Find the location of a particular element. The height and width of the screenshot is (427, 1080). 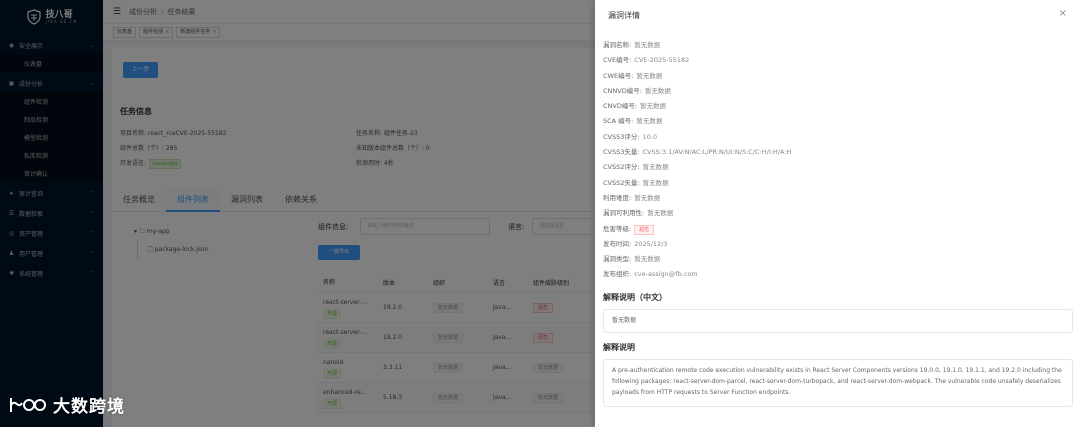

field-key: 漏洞类型: is located at coordinates (617, 259).